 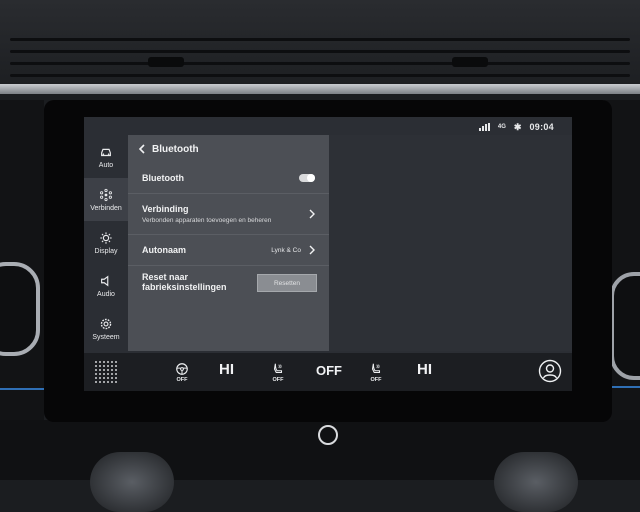 What do you see at coordinates (132, 482) in the screenshot?
I see `left-console-knob` at bounding box center [132, 482].